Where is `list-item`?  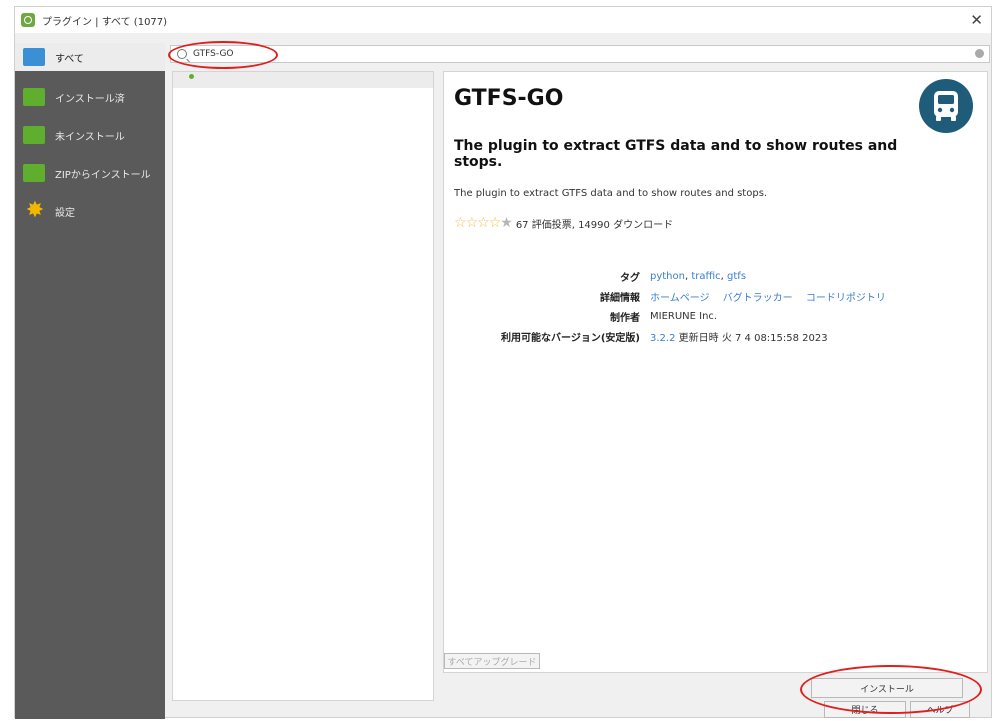 list-item is located at coordinates (303, 80).